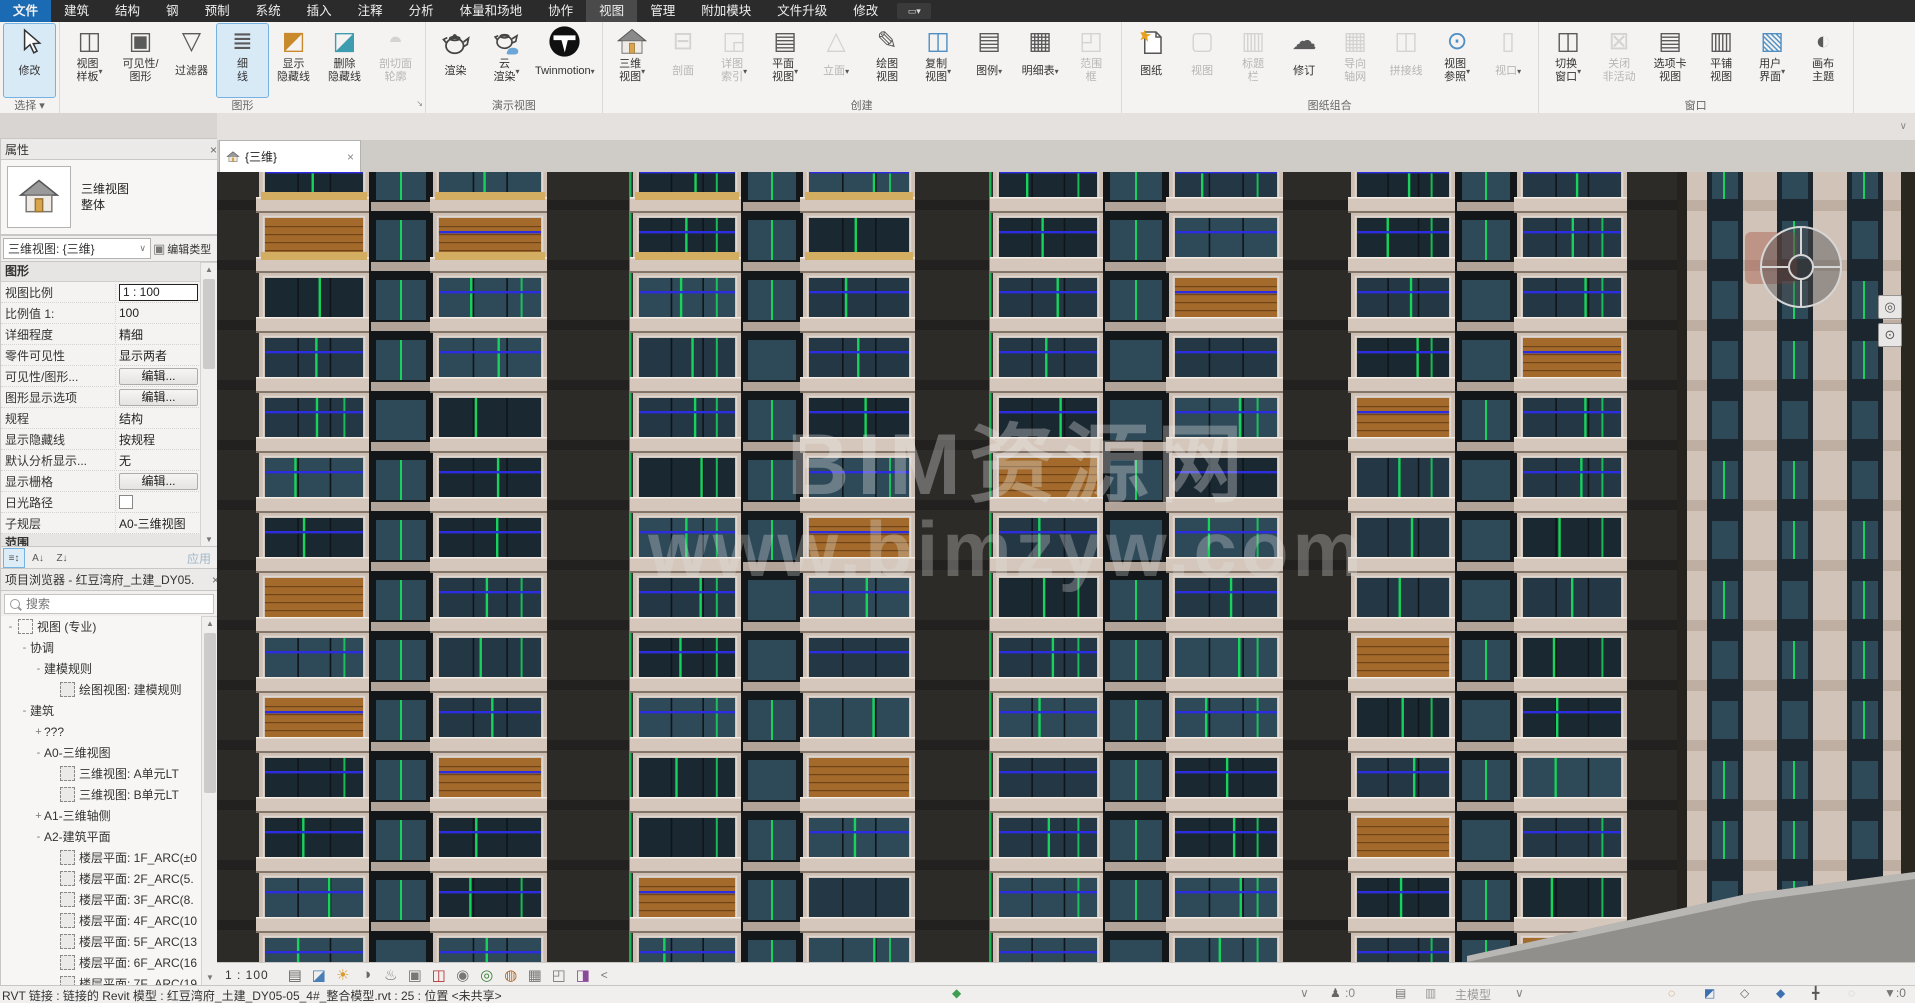  I want to click on ribbon-tab-注释: 注释, so click(370, 11).